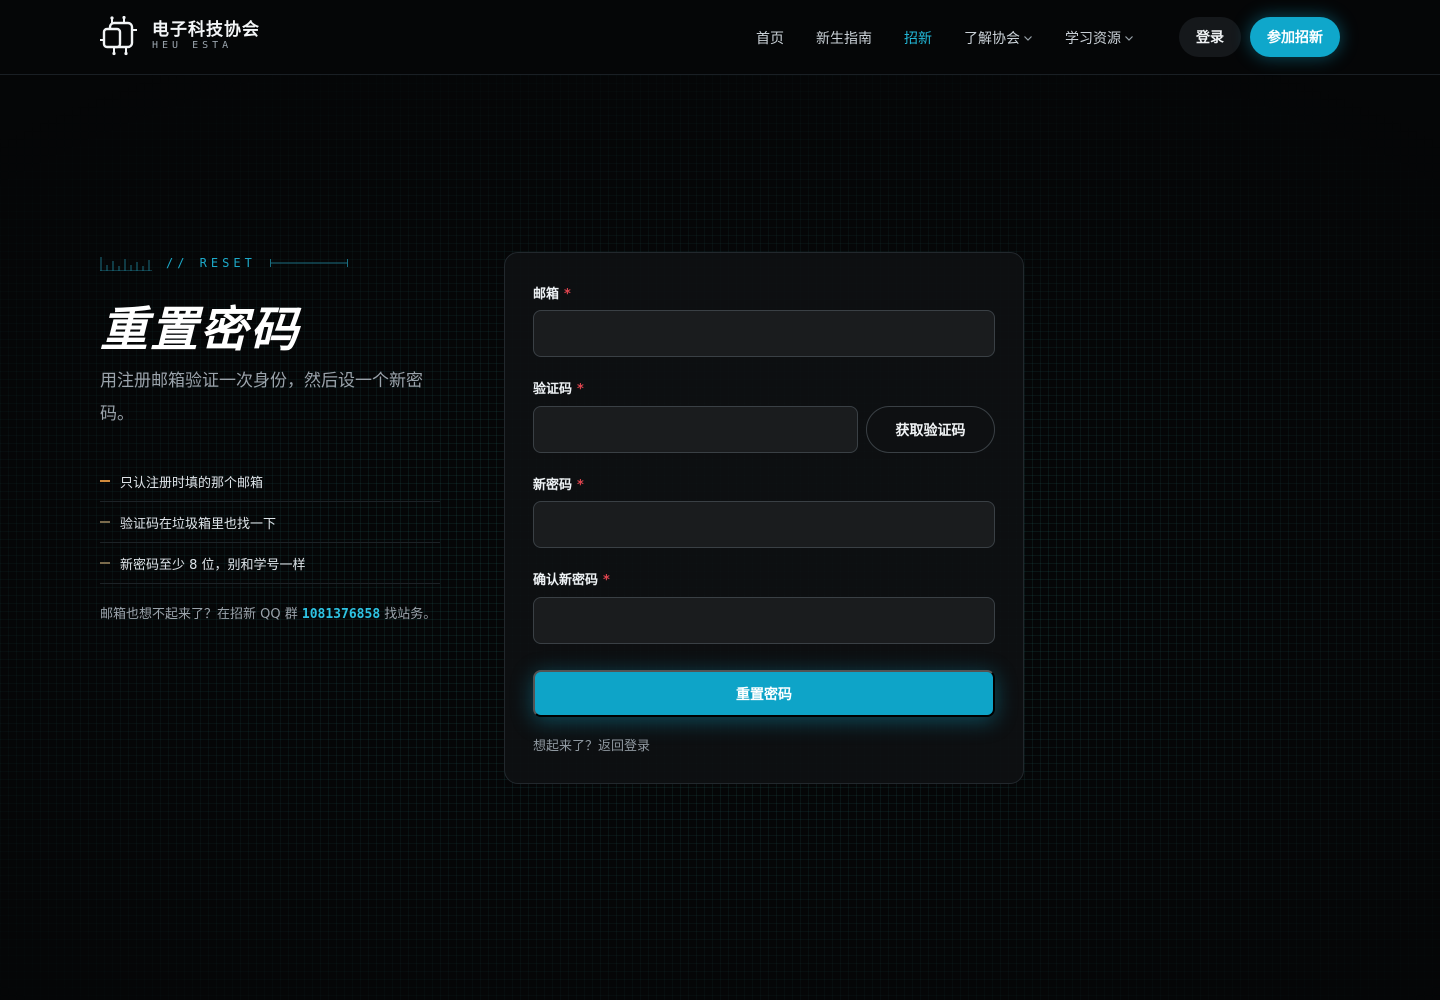 Image resolution: width=1440 pixels, height=1000 pixels. What do you see at coordinates (558, 485) in the screenshot?
I see `new-password-label: 新密码 *` at bounding box center [558, 485].